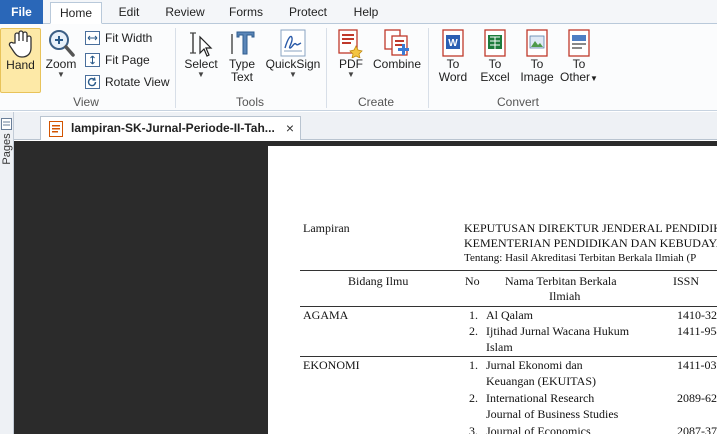 The width and height of the screenshot is (717, 434). What do you see at coordinates (129, 38) in the screenshot?
I see `fit-width-label: Fit Width` at bounding box center [129, 38].